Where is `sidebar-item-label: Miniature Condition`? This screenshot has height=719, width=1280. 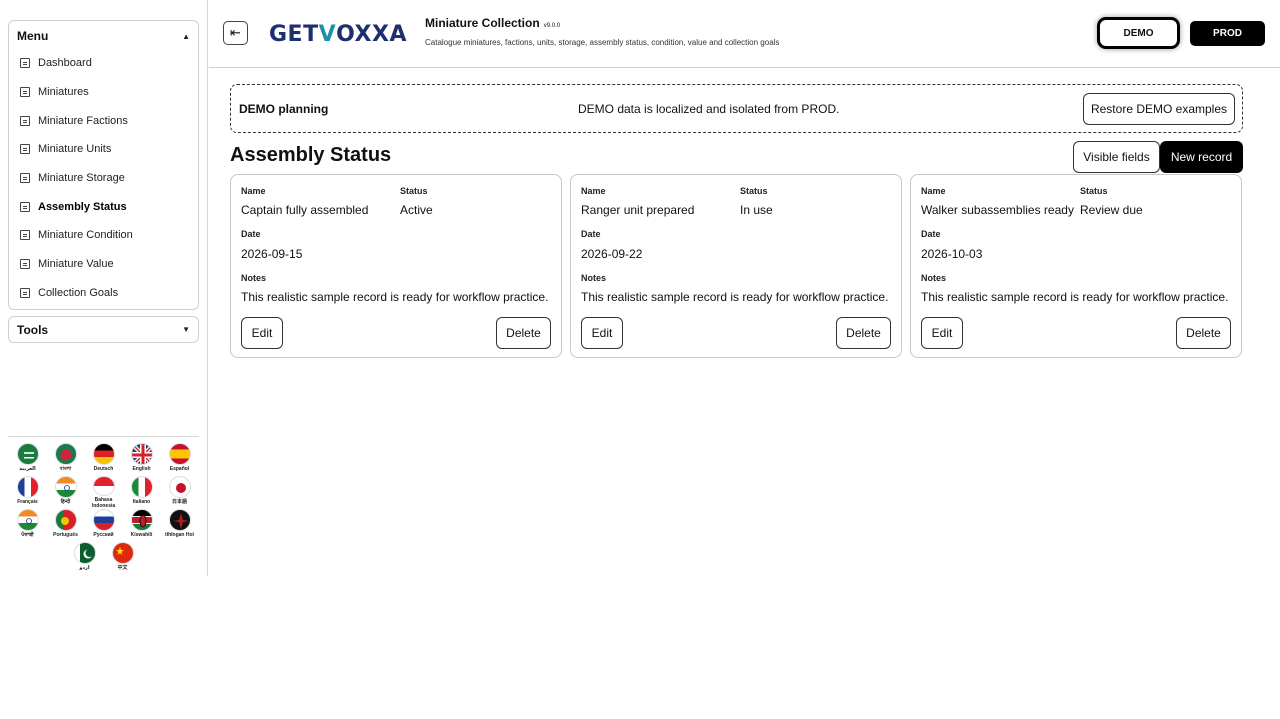 sidebar-item-label: Miniature Condition is located at coordinates (85, 235).